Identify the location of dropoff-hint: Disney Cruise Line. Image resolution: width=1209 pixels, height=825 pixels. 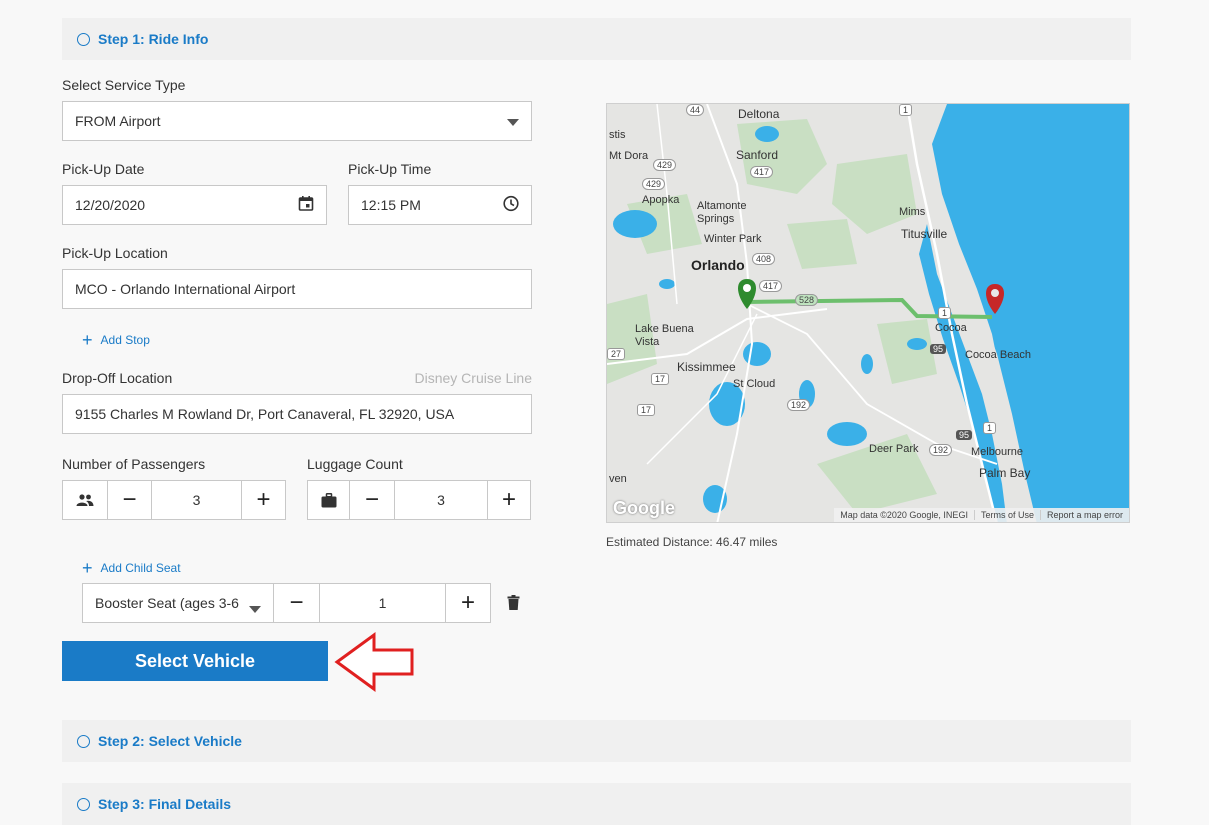
(473, 378).